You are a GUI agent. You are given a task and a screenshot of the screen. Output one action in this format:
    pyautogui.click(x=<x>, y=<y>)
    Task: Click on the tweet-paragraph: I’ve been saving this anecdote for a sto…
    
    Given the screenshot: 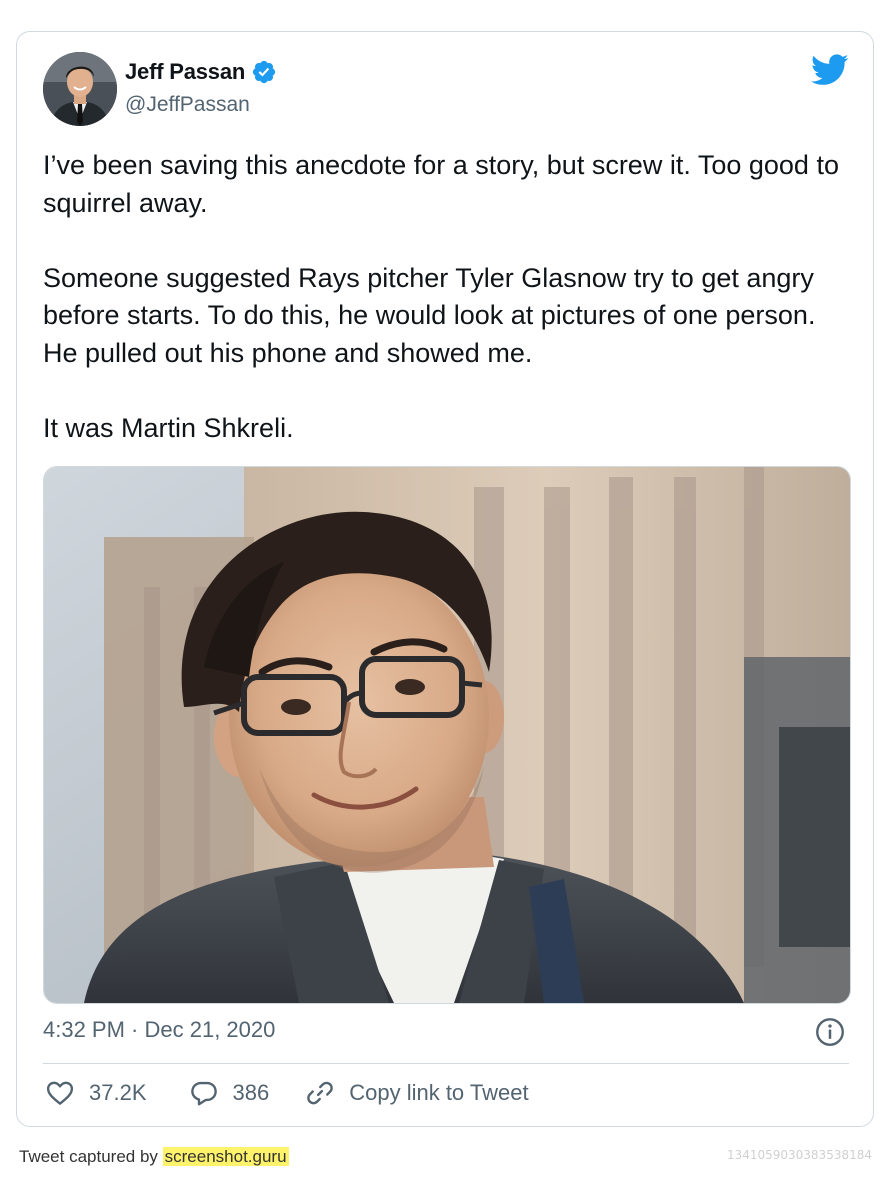 What is the action you would take?
    pyautogui.click(x=441, y=184)
    